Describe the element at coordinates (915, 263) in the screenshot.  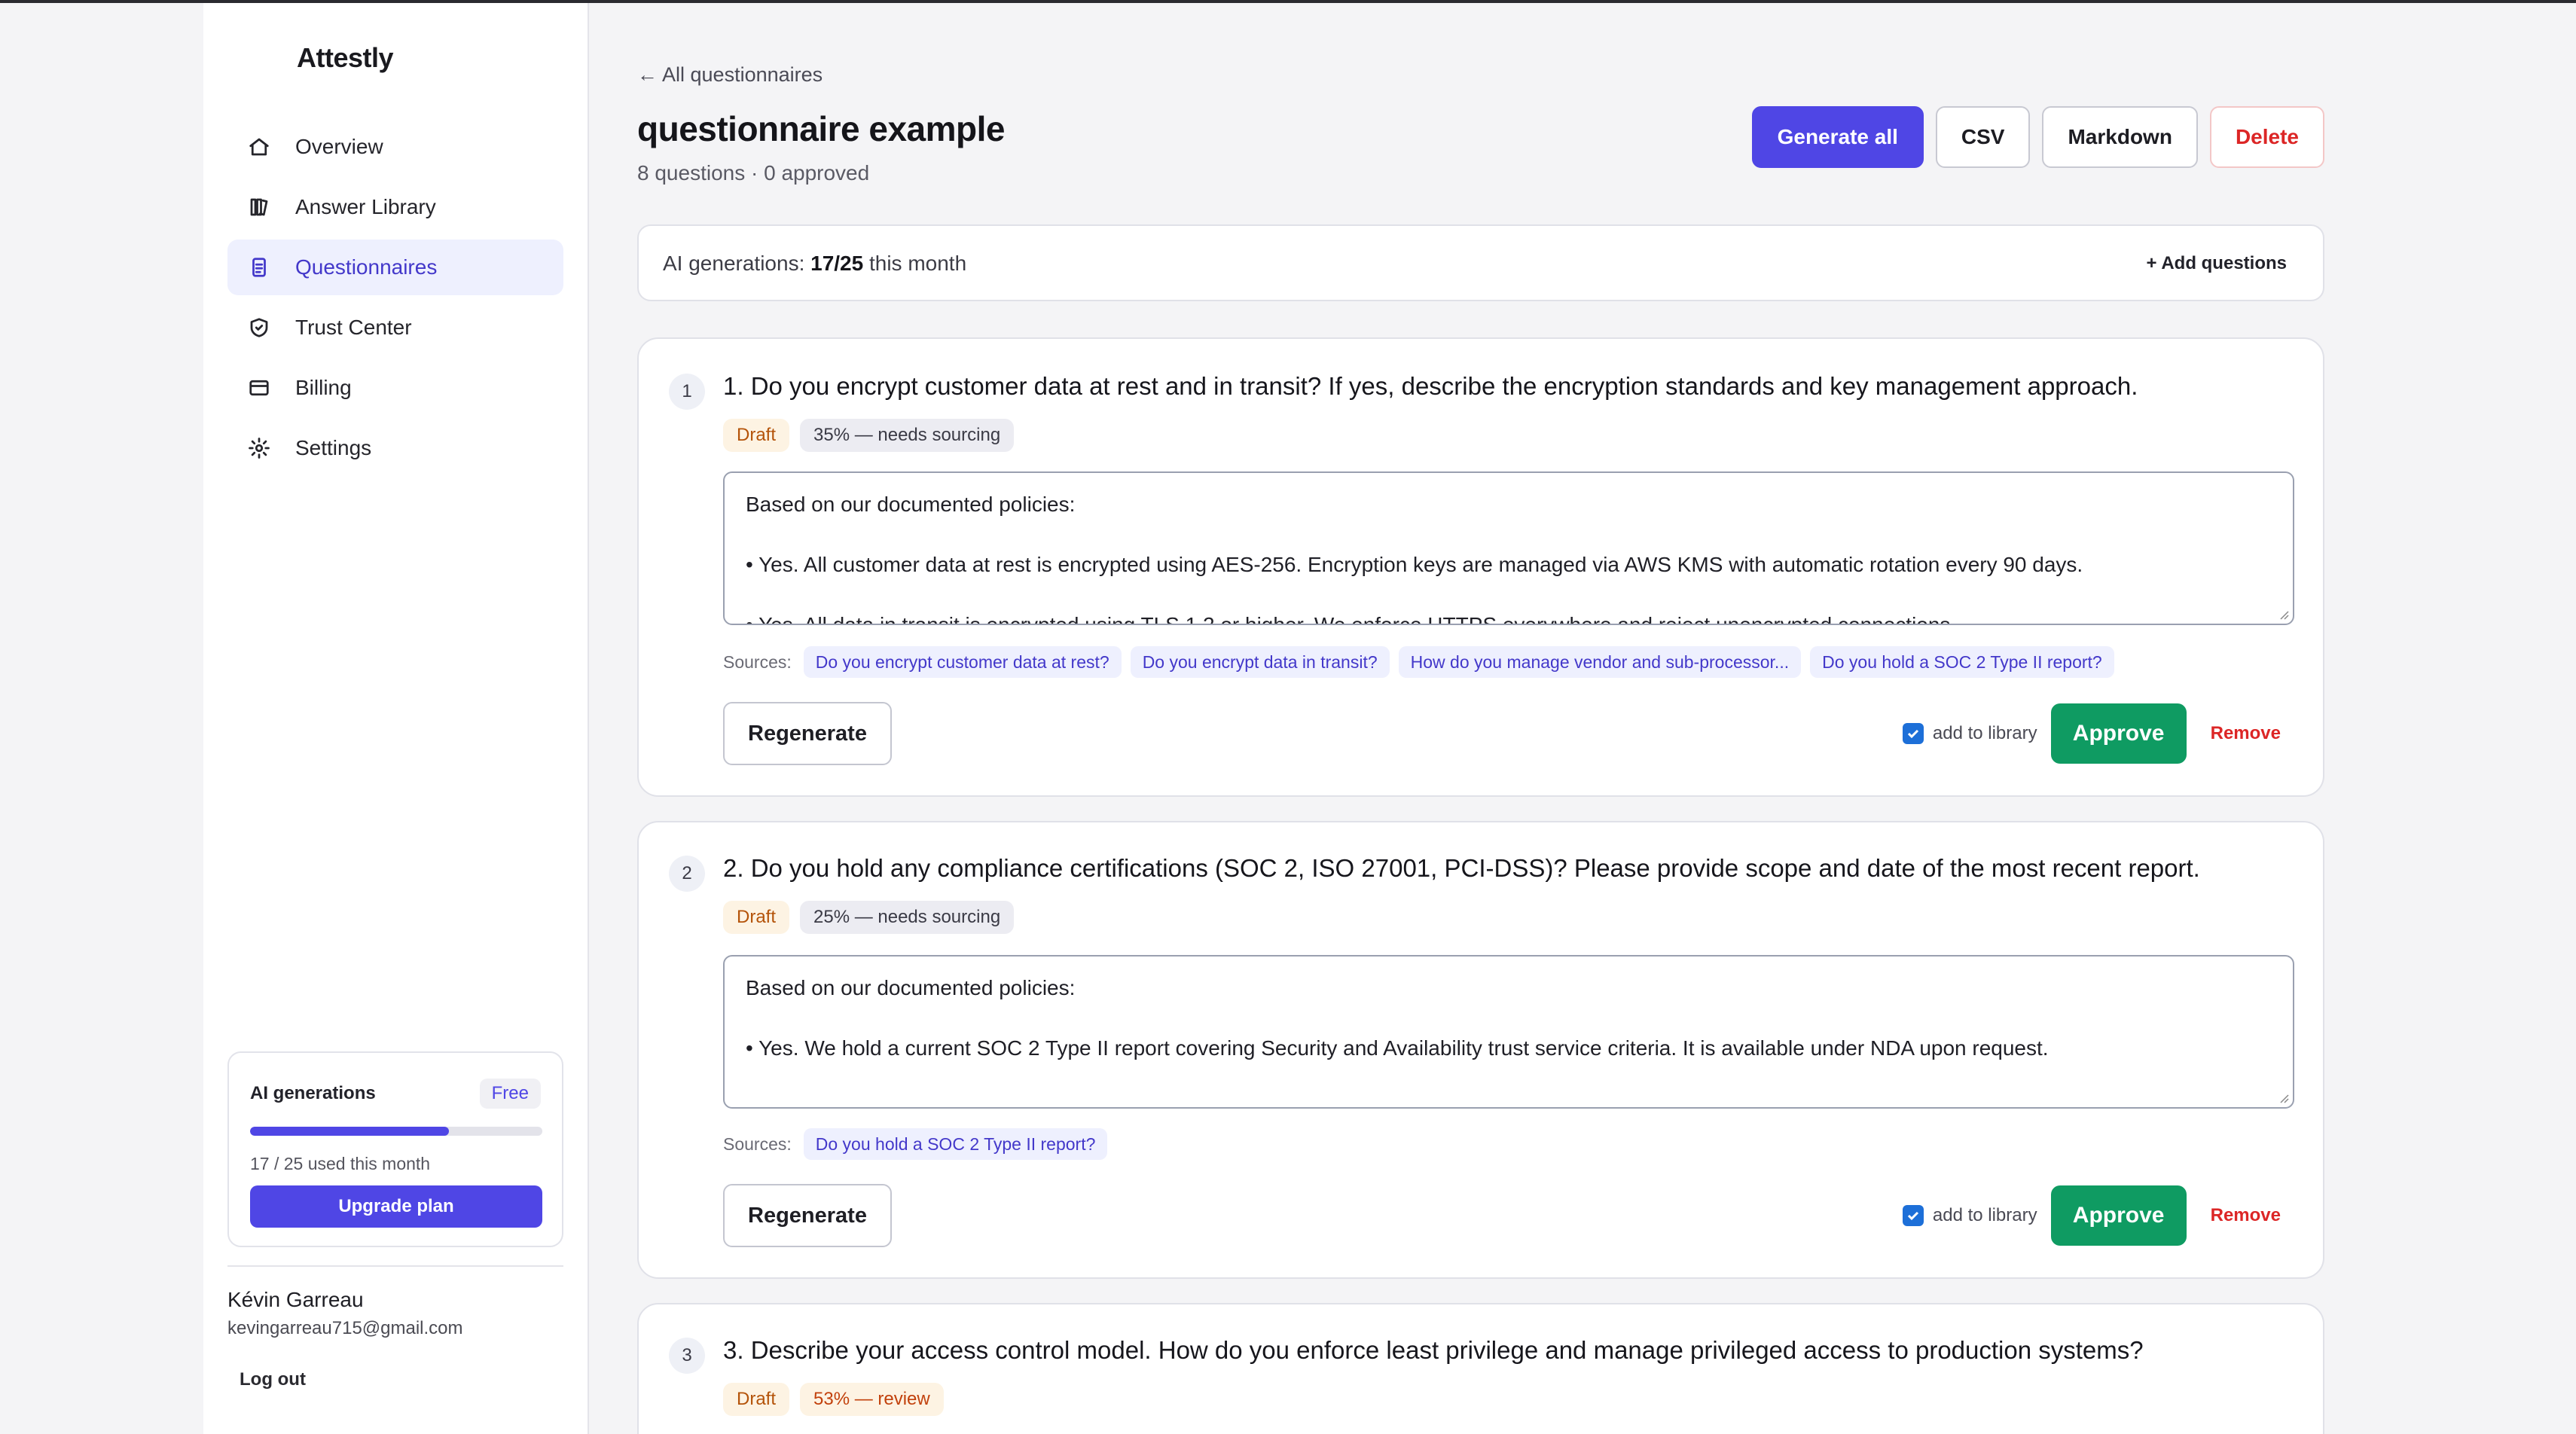
I see `generations-suffix: this month` at that location.